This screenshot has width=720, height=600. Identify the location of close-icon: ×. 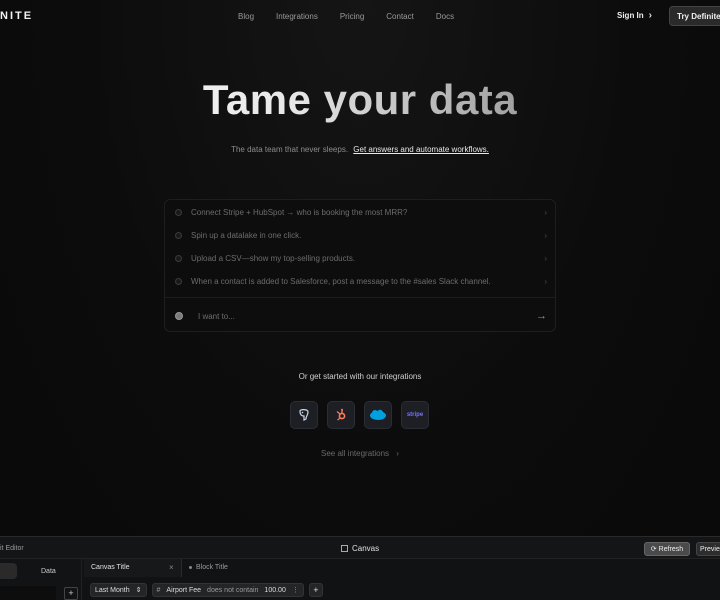
(171, 567).